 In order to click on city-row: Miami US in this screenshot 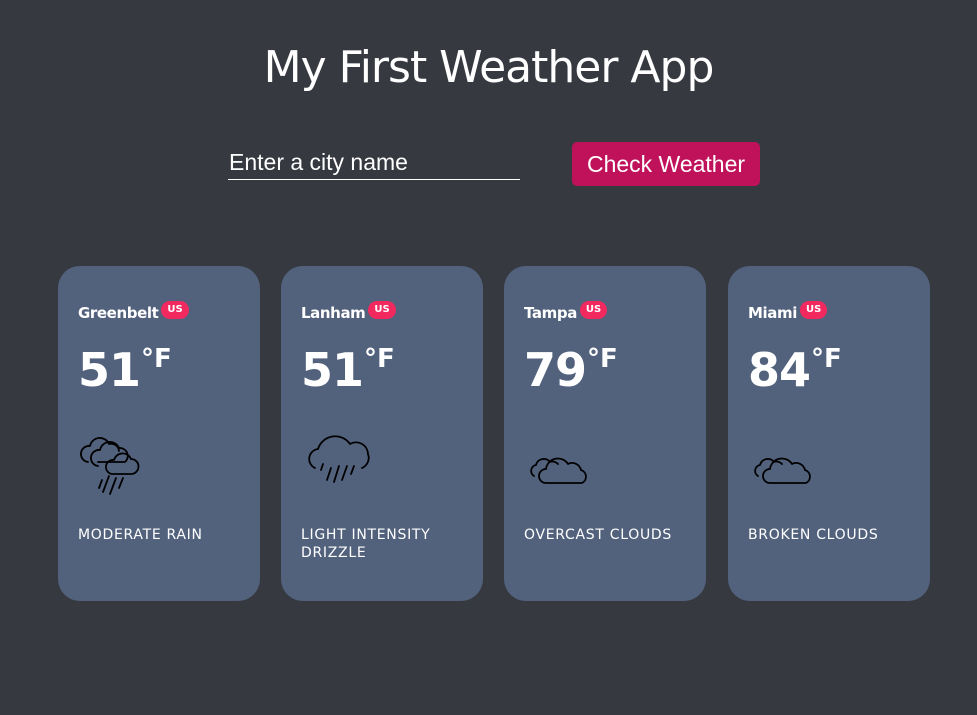, I will do `click(788, 312)`.